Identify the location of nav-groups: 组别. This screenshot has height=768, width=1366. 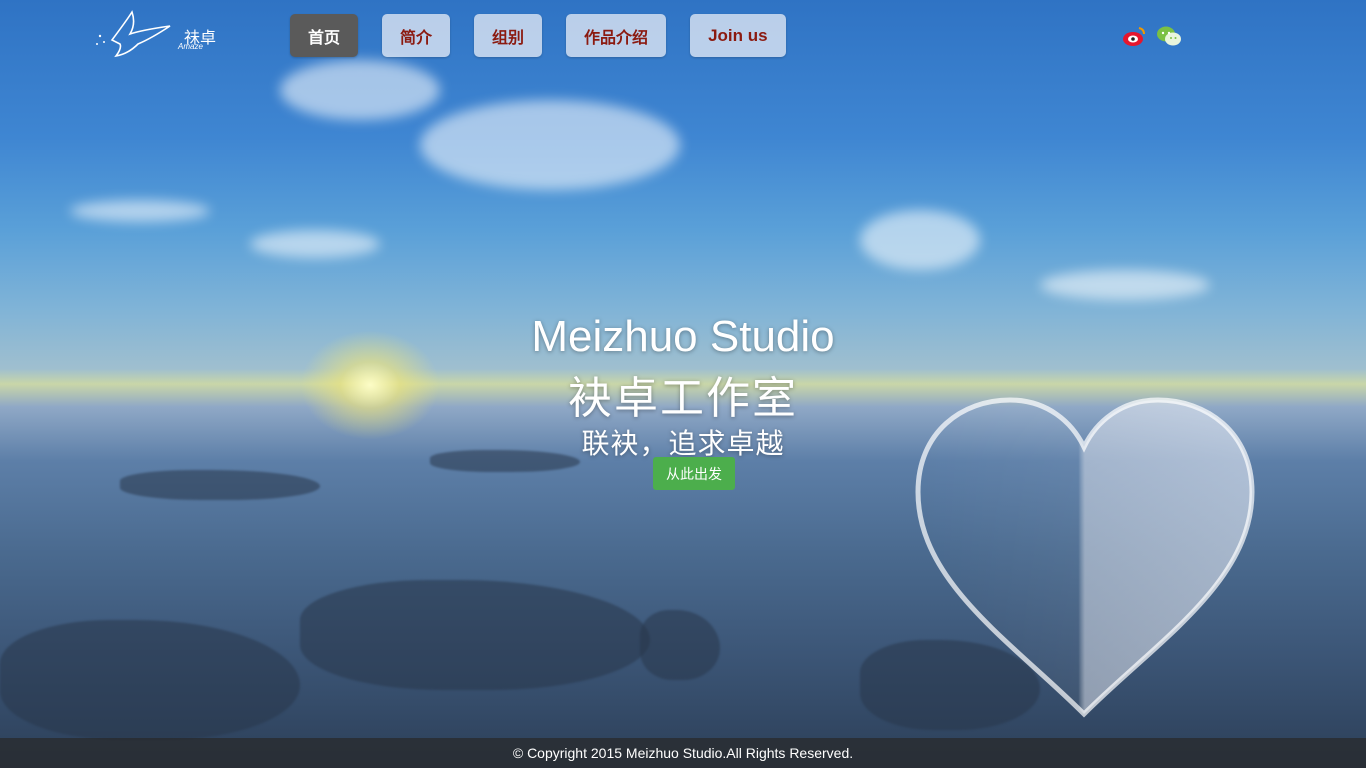
(508, 35).